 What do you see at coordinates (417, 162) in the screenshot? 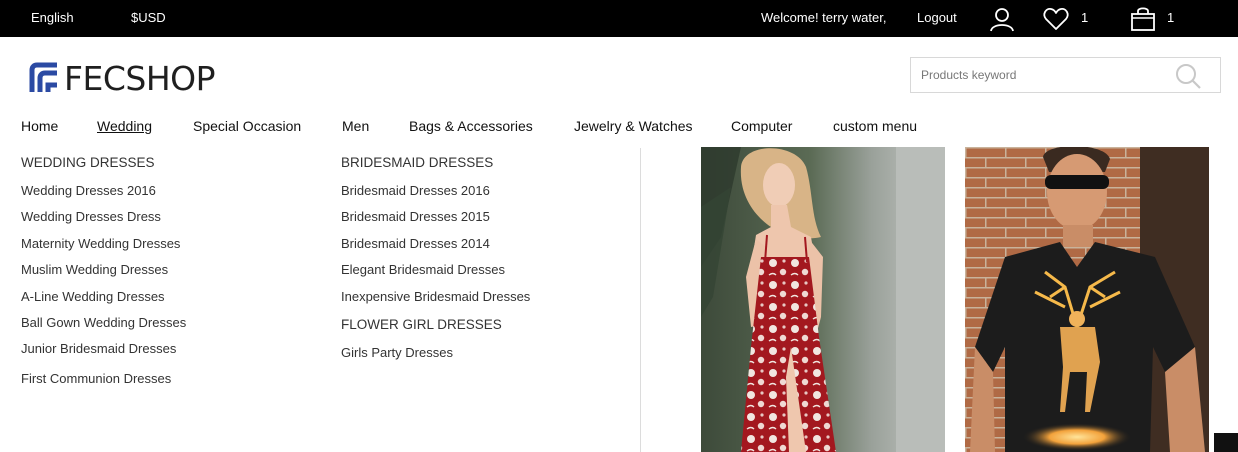
I see `category-heading: BRIDESMAID DRESSES` at bounding box center [417, 162].